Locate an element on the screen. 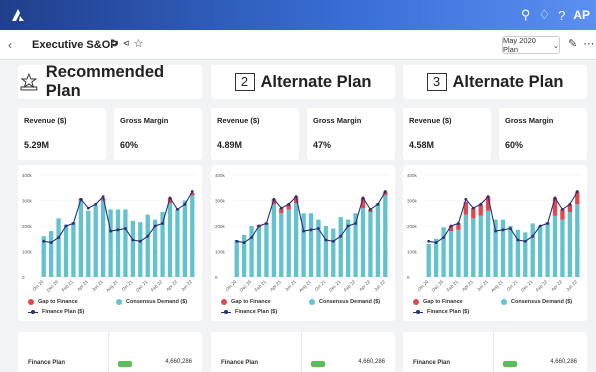 The image size is (596, 372). plan-title-card: Recommended Plan is located at coordinates (110, 81).